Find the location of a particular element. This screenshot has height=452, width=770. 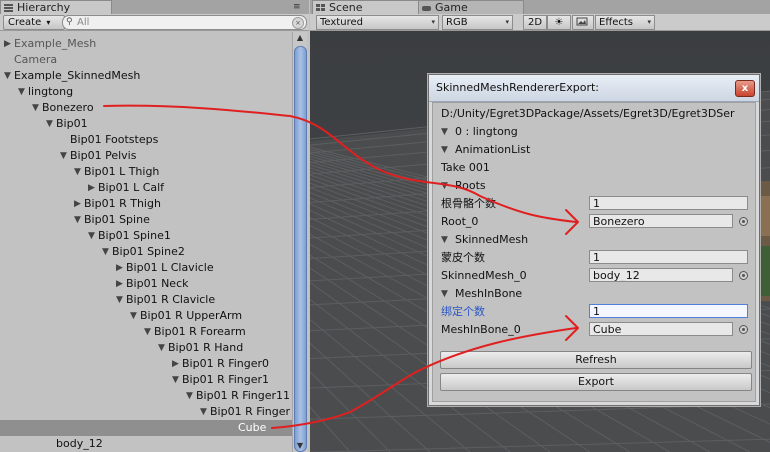

render-mode-dropdown: RGB ▾ is located at coordinates (477, 22).